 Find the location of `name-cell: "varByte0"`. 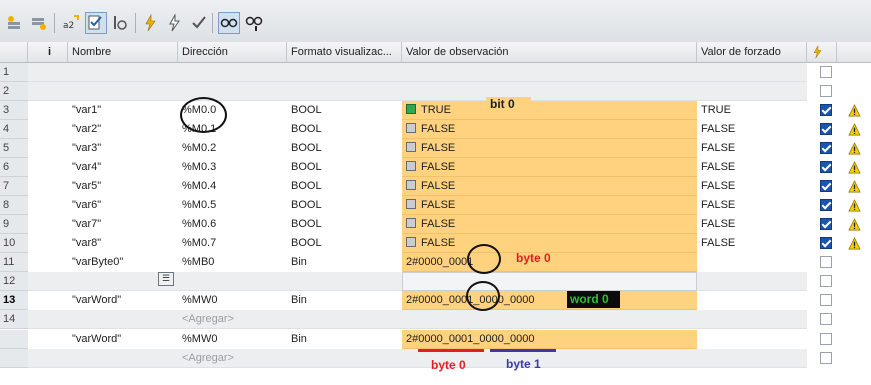

name-cell: "varByte0" is located at coordinates (123, 262).